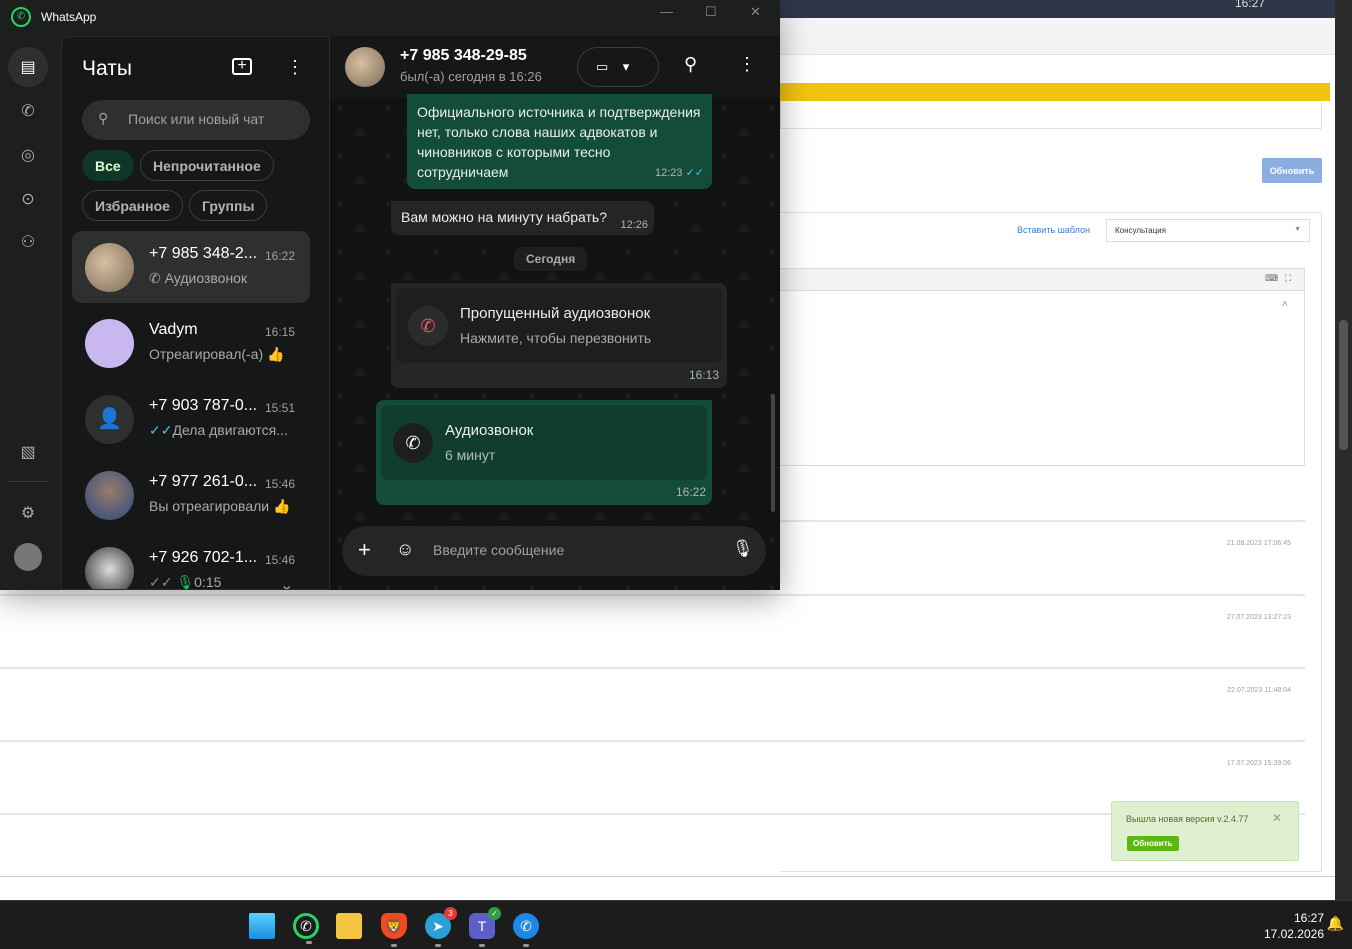 The width and height of the screenshot is (1352, 949). Describe the element at coordinates (413, 443) in the screenshot. I see `outgoing-call-icon: ✆` at that location.